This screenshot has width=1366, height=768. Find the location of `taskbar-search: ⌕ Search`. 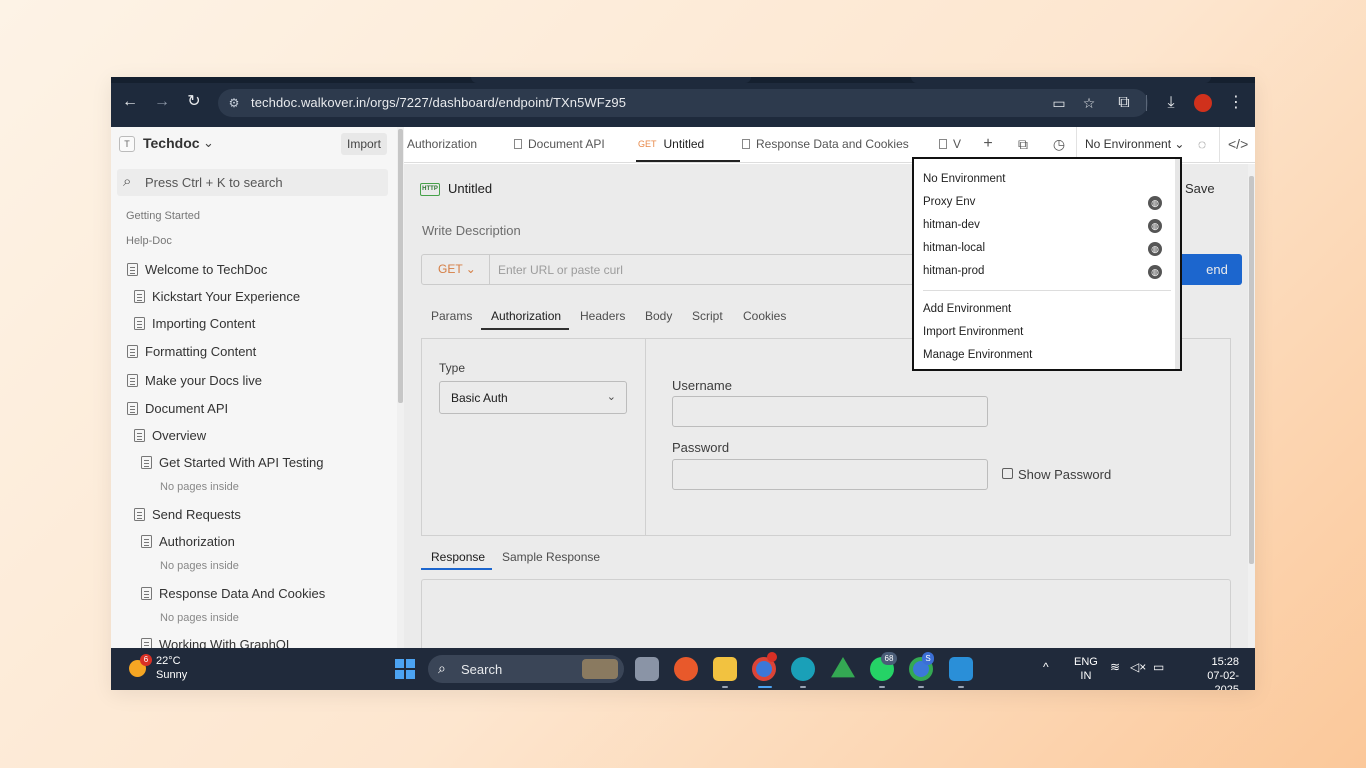

taskbar-search: ⌕ Search is located at coordinates (526, 669).